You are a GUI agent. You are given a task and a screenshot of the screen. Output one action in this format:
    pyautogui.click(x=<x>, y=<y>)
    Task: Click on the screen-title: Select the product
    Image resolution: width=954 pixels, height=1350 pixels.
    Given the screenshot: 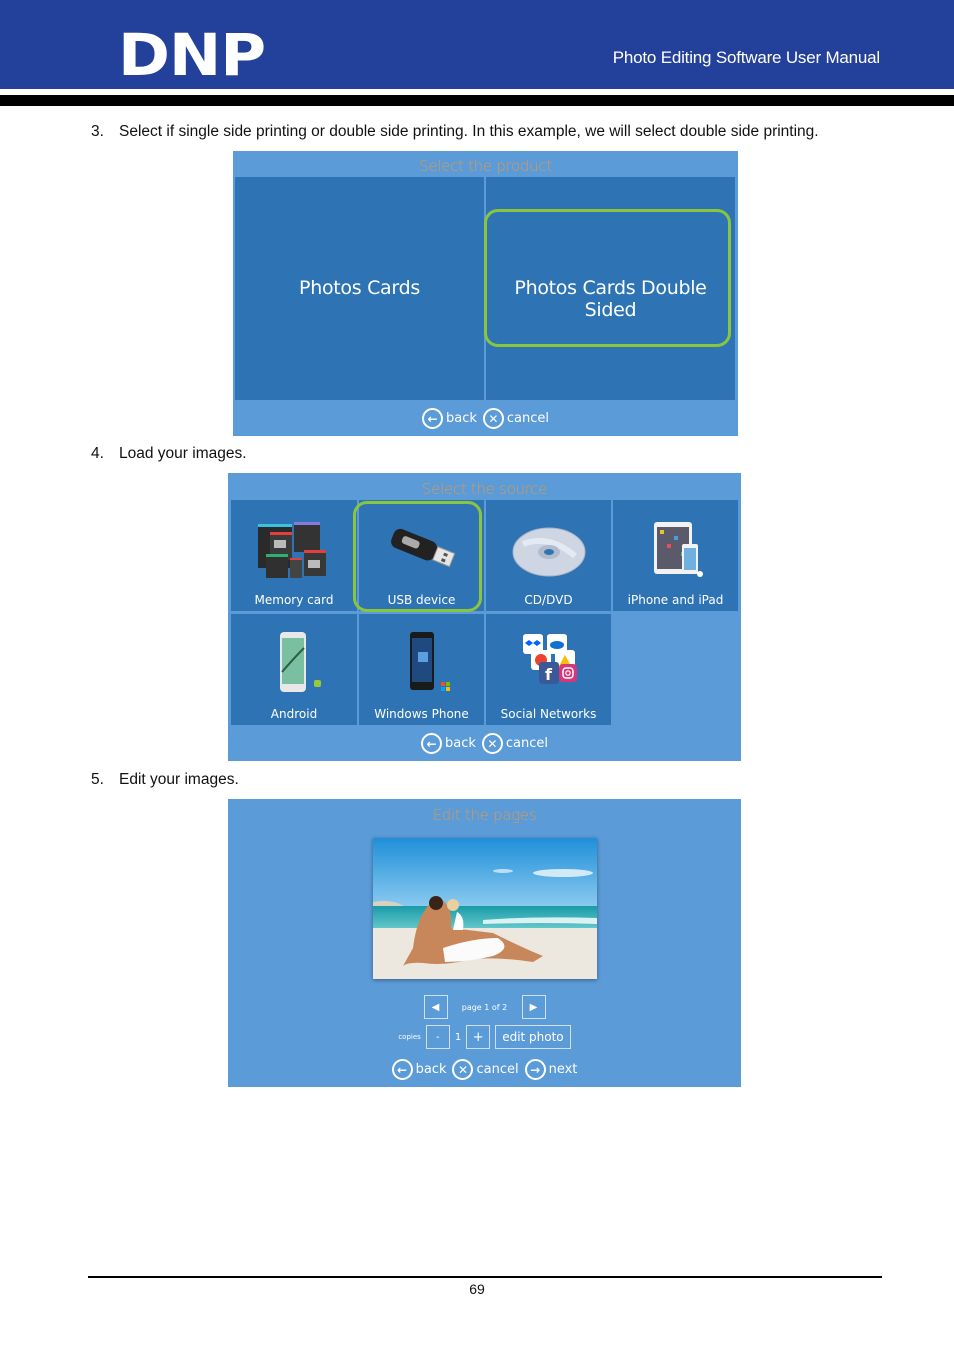 What is the action you would take?
    pyautogui.click(x=485, y=166)
    